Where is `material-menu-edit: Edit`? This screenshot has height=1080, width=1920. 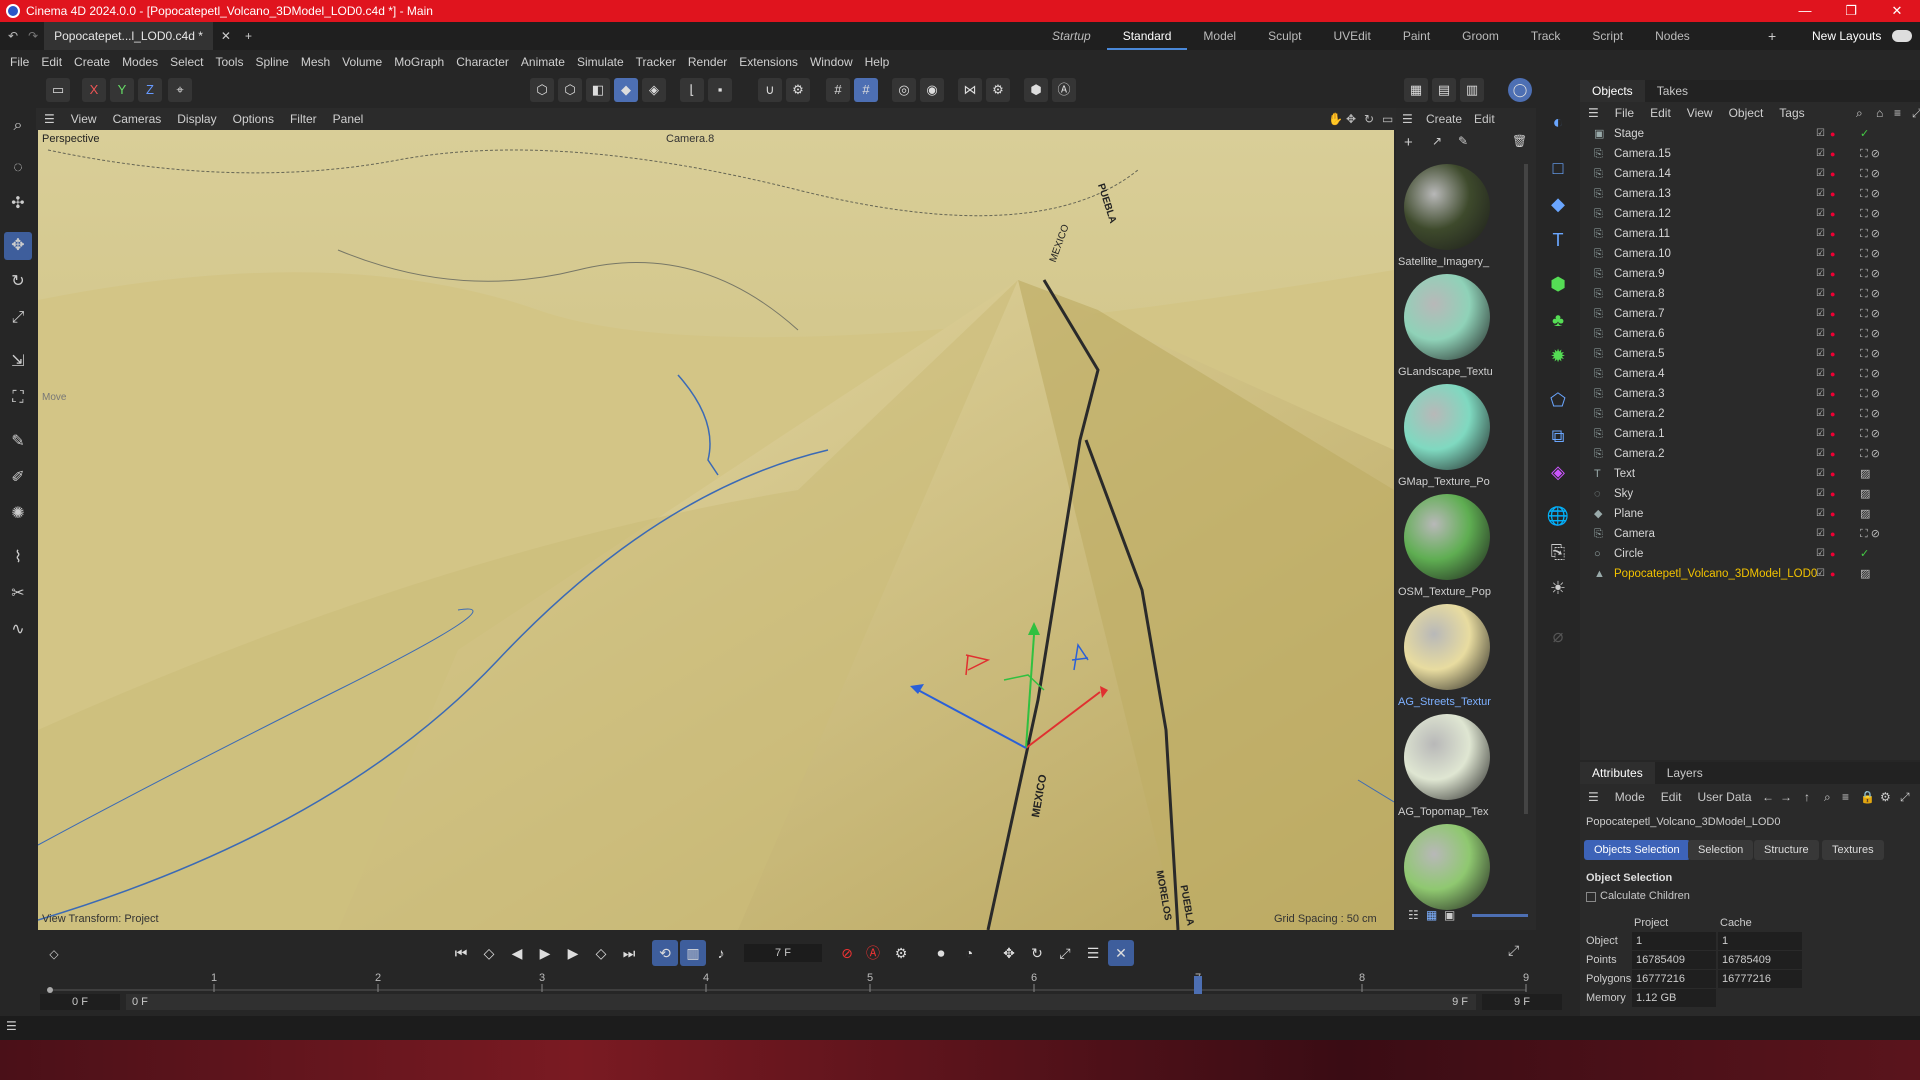
material-menu-edit: Edit is located at coordinates (1484, 119).